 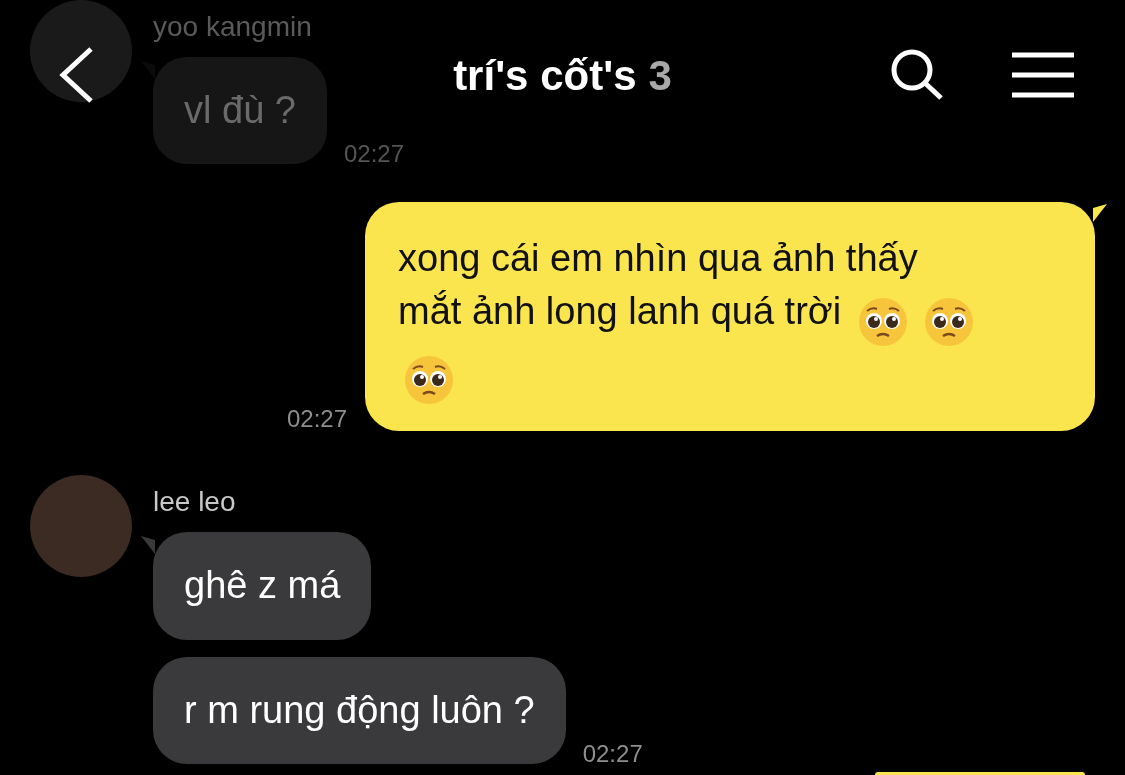 What do you see at coordinates (76, 75) in the screenshot?
I see `back-button` at bounding box center [76, 75].